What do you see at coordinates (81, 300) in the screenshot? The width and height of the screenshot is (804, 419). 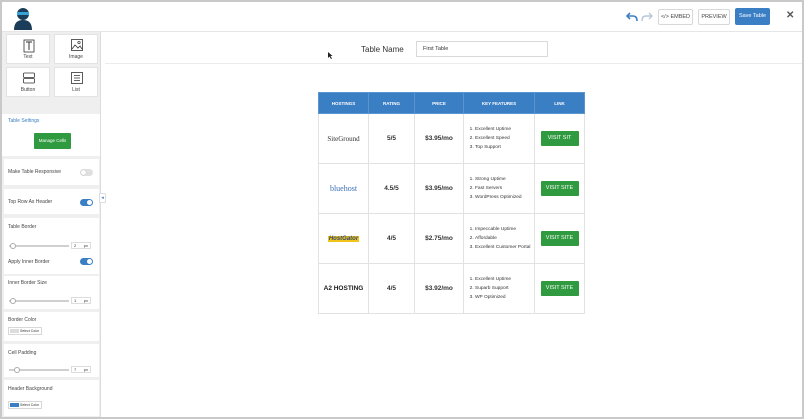 I see `inner-border-input: 1 px` at bounding box center [81, 300].